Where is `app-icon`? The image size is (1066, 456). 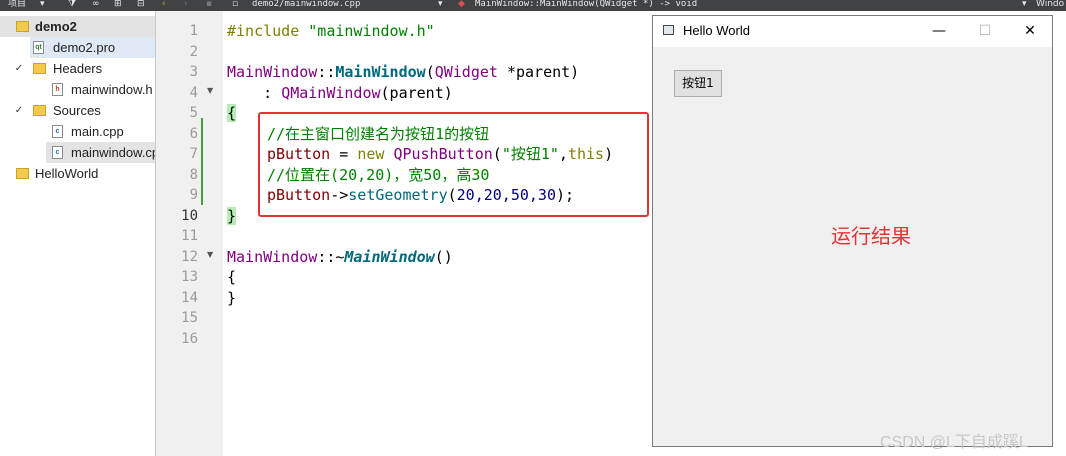
app-icon is located at coordinates (668, 30).